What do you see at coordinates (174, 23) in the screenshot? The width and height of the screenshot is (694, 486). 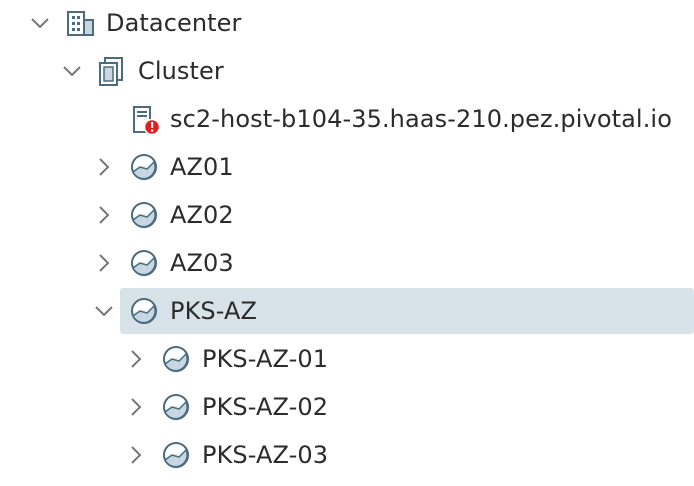 I see `tree-node-label: Datacenter` at bounding box center [174, 23].